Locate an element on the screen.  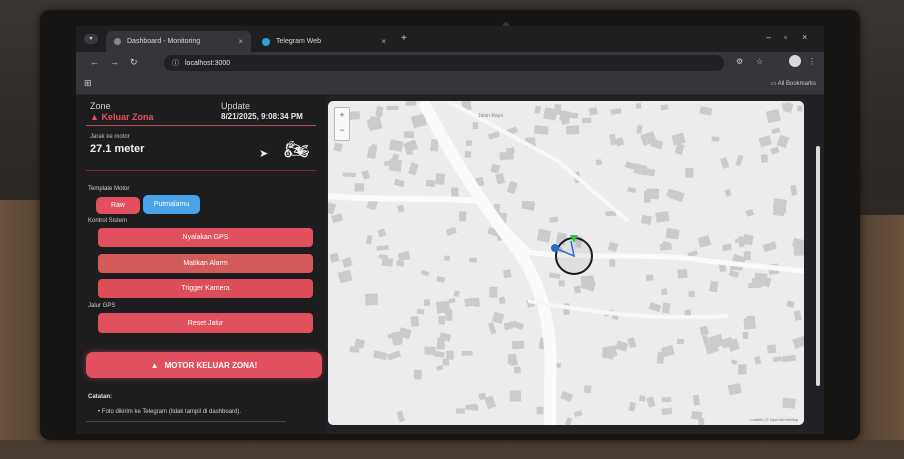
zoom-out-button: − is located at coordinates (342, 130).